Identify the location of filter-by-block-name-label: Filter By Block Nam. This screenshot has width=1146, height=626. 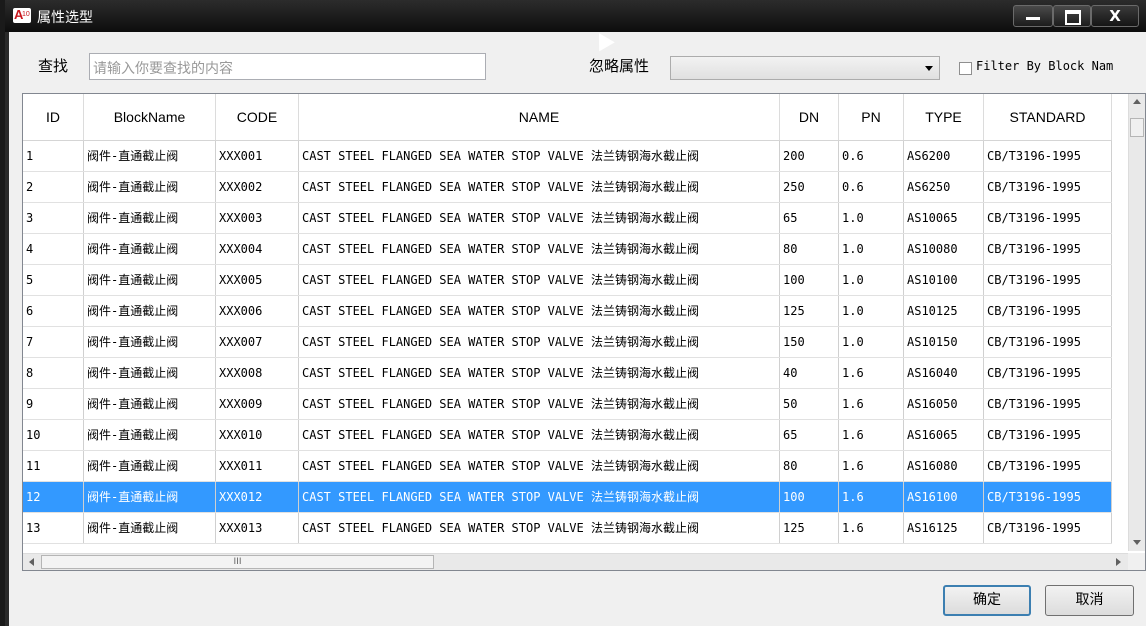
(1044, 66).